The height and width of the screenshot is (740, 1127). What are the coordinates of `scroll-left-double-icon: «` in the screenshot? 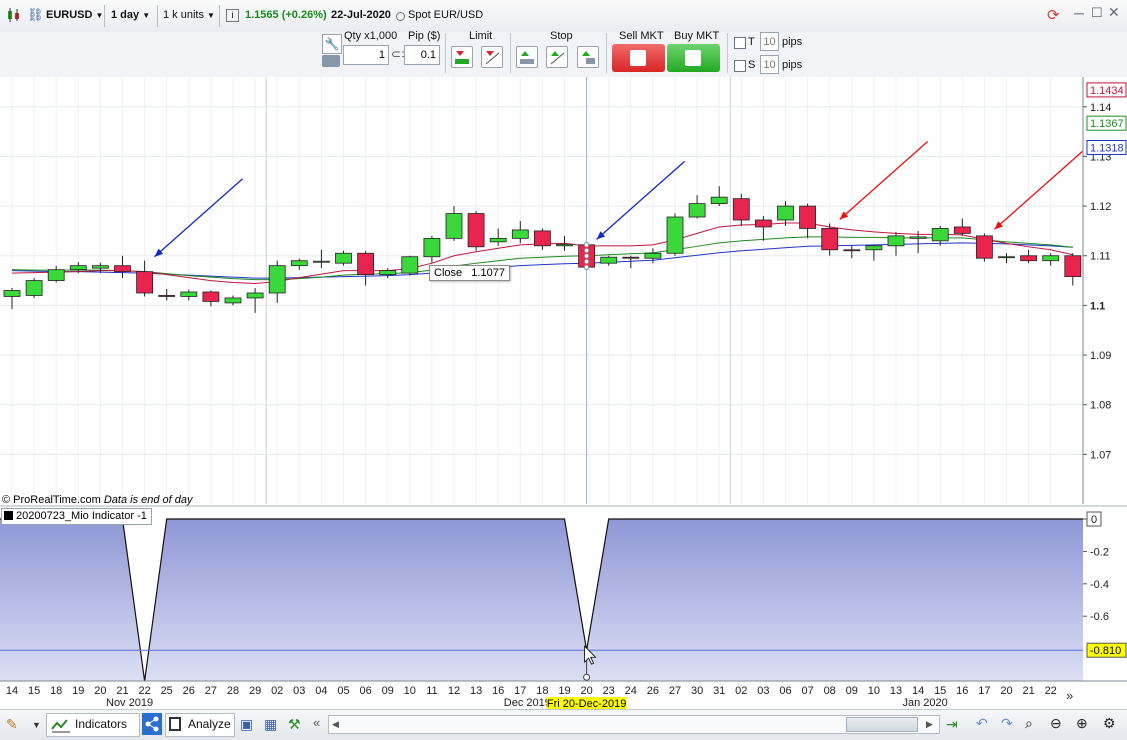 It's located at (316, 723).